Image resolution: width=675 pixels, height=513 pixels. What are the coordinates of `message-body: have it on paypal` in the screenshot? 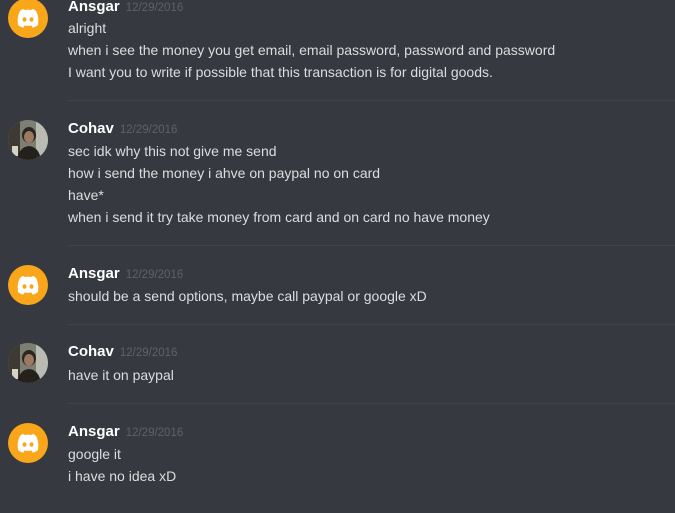 It's located at (368, 375).